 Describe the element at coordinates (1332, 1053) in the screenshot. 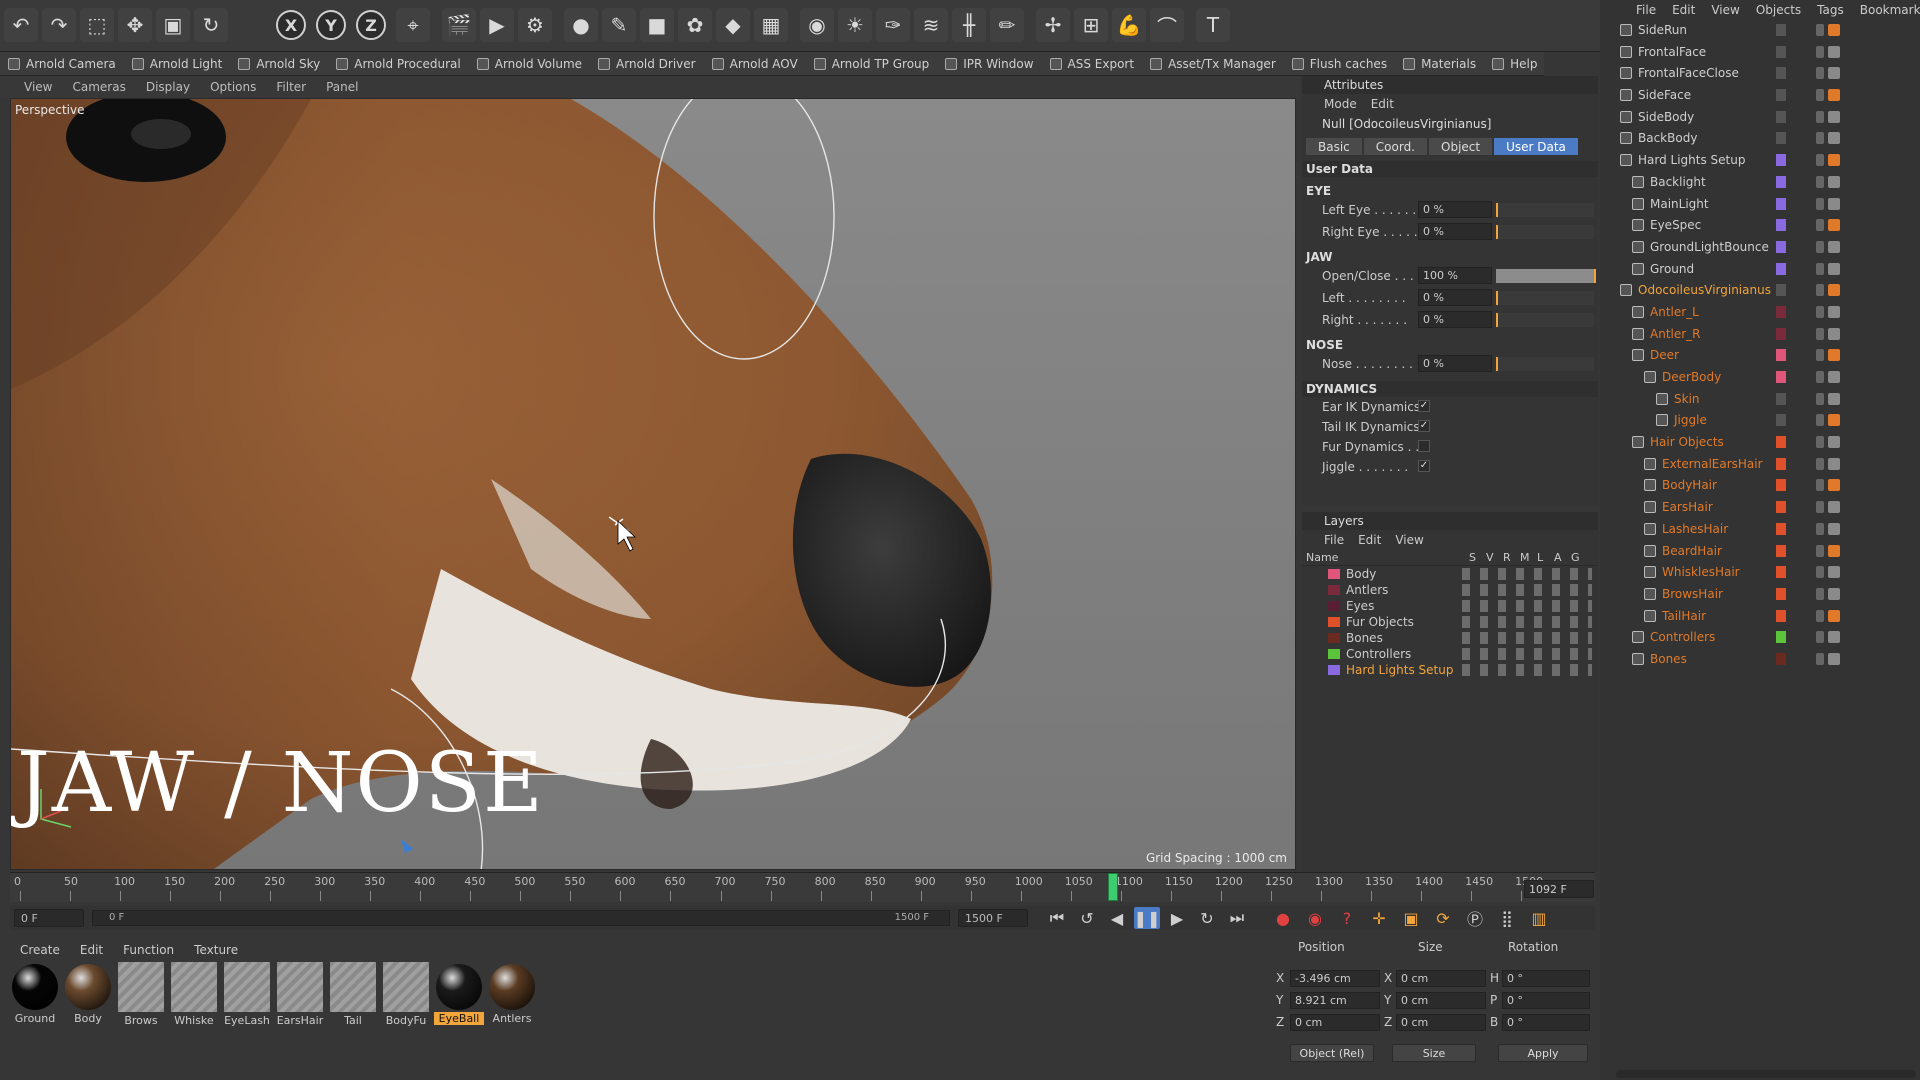

I see `coords-mode-dropdown: Object (Rel)` at that location.